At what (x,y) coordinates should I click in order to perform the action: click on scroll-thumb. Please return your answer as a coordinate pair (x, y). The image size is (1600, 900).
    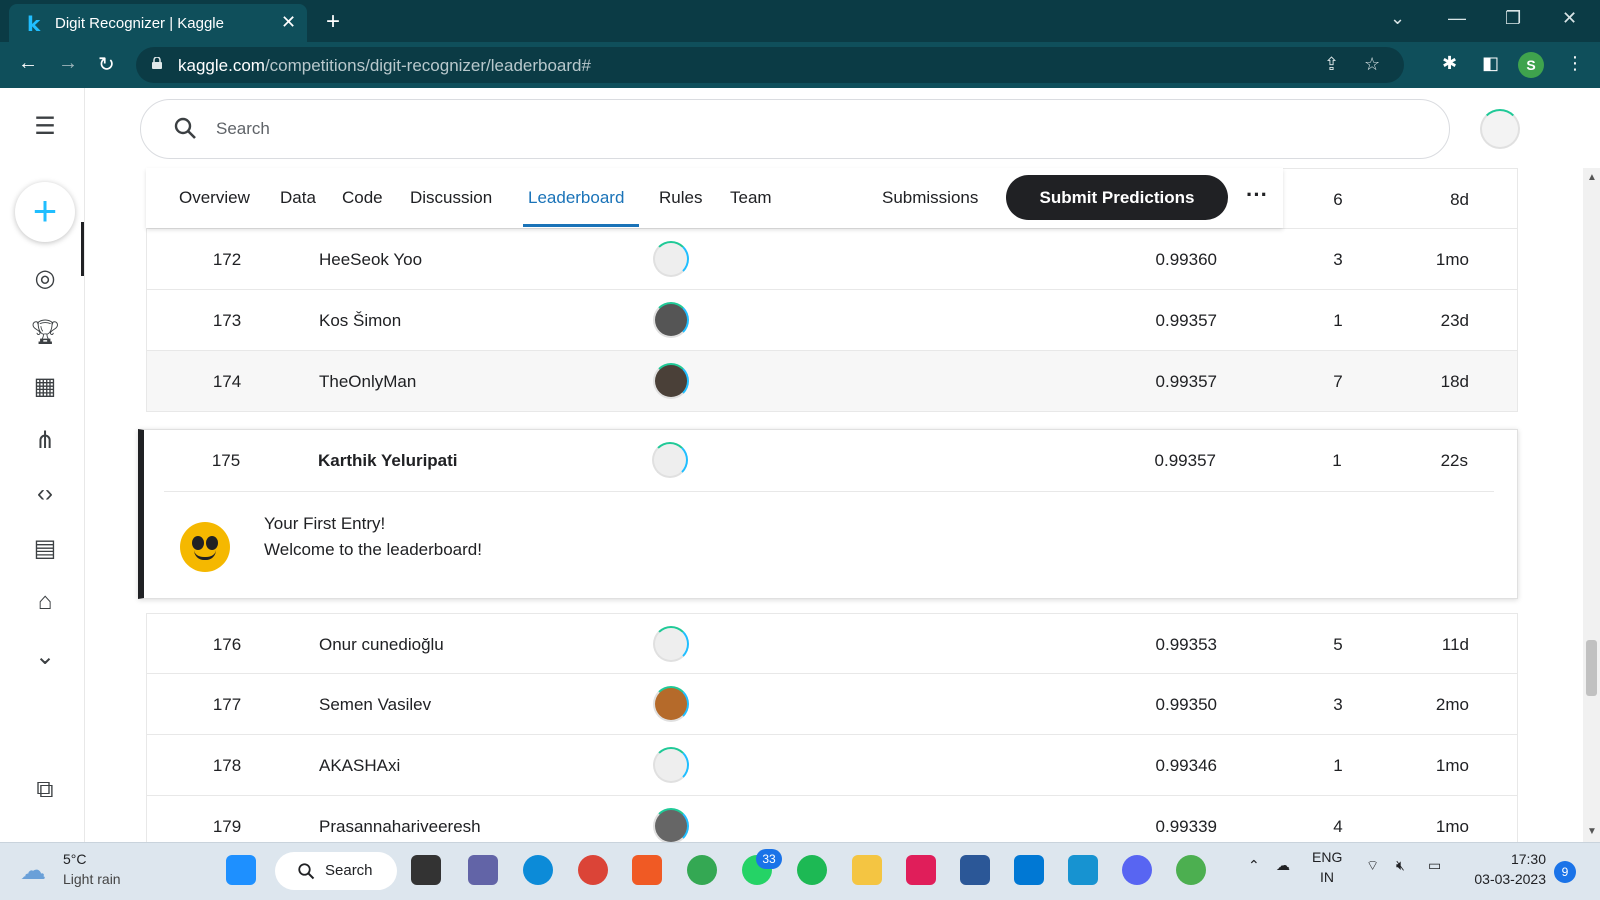
    Looking at the image, I should click on (1591, 668).